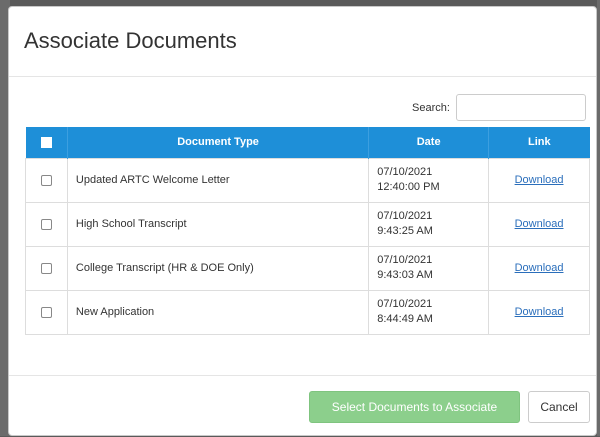 The width and height of the screenshot is (600, 437). I want to click on select-all-header, so click(46, 142).